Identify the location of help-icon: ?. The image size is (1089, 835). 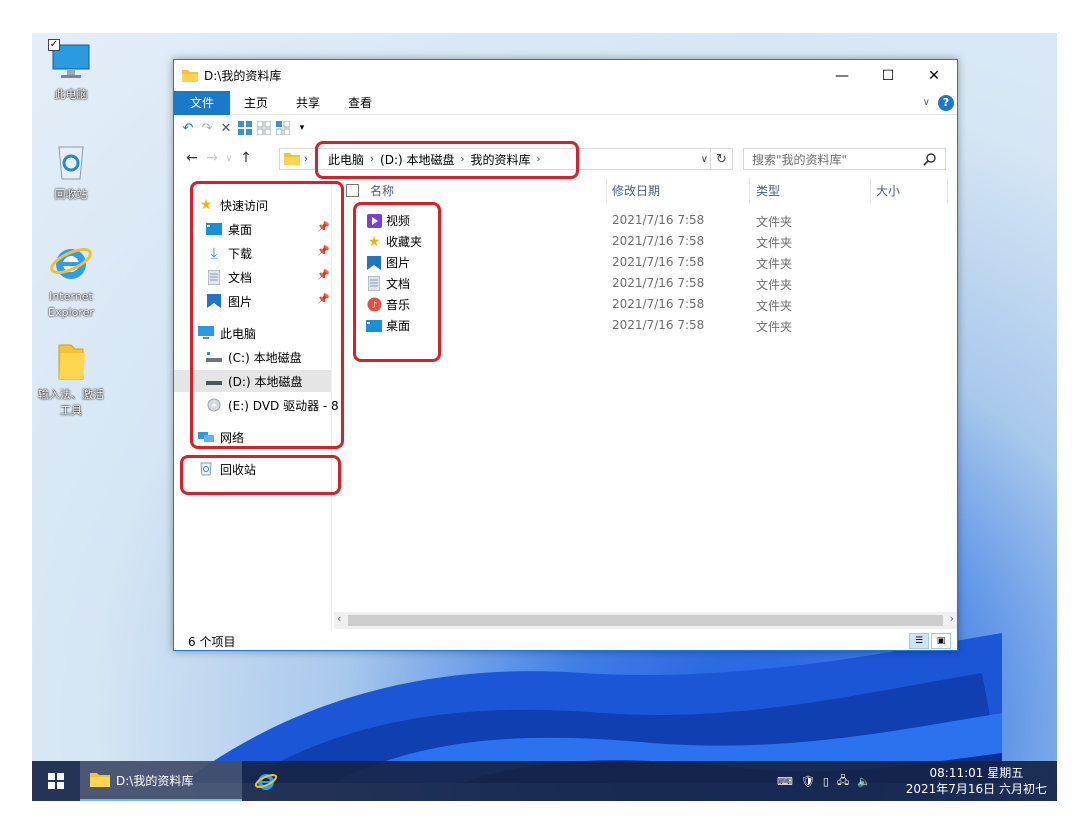
(946, 102).